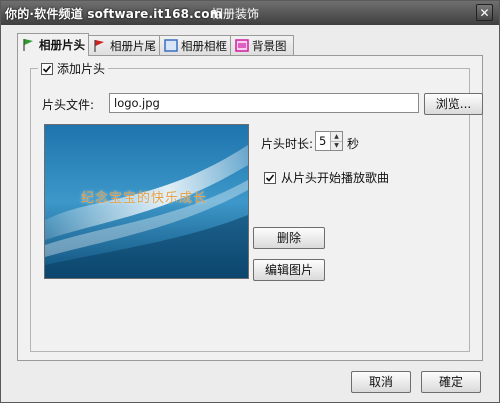  What do you see at coordinates (336, 145) in the screenshot?
I see `spin-down-icon: ▼` at bounding box center [336, 145].